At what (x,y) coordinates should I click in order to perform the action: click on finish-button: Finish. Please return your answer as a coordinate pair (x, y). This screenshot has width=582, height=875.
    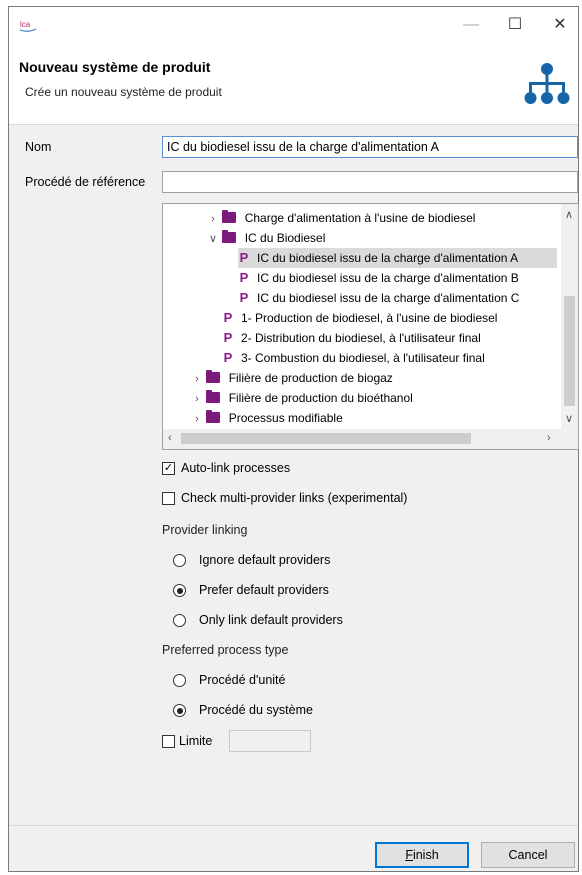
    Looking at the image, I should click on (422, 855).